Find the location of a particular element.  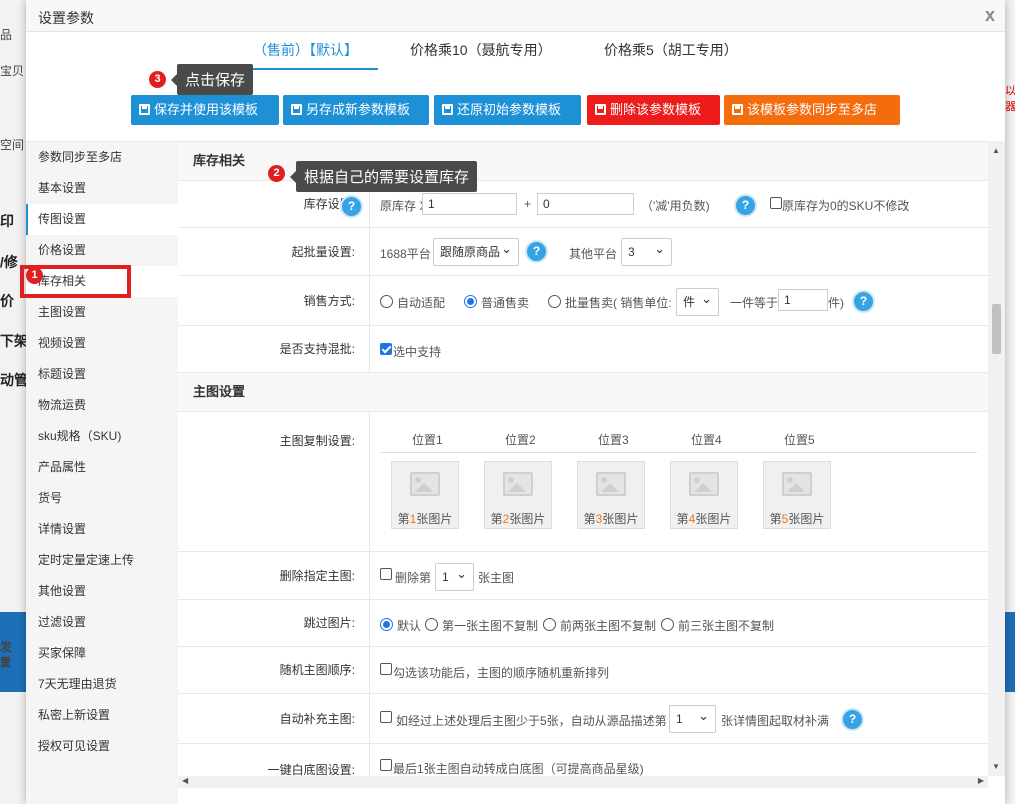

sidebar-item-private-listing: 私密上新设置 is located at coordinates (102, 715).